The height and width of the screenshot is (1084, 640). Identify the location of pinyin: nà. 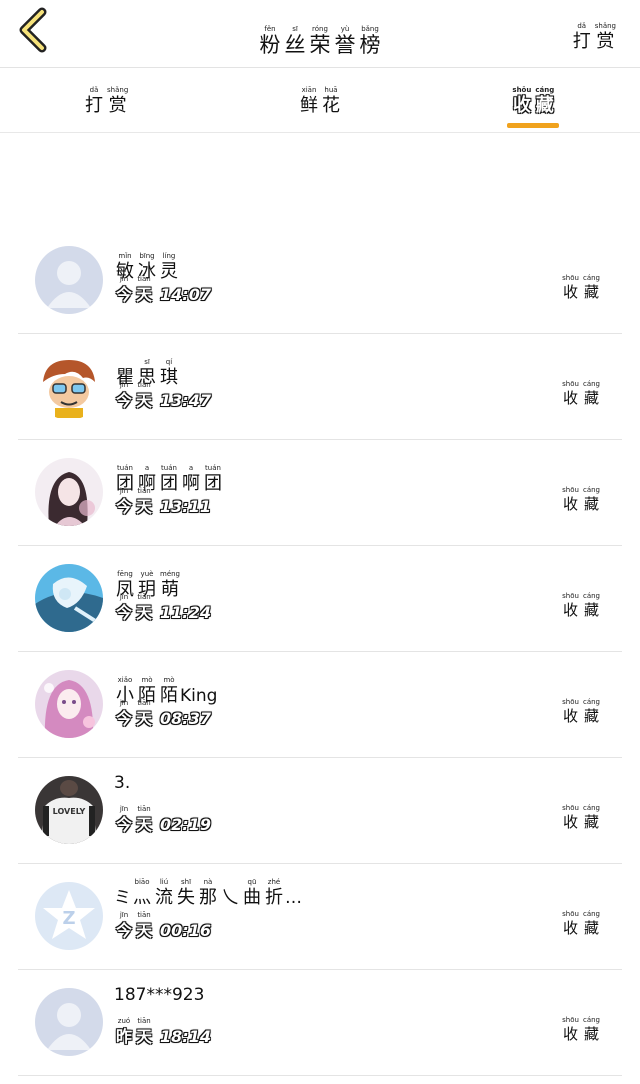
(208, 882).